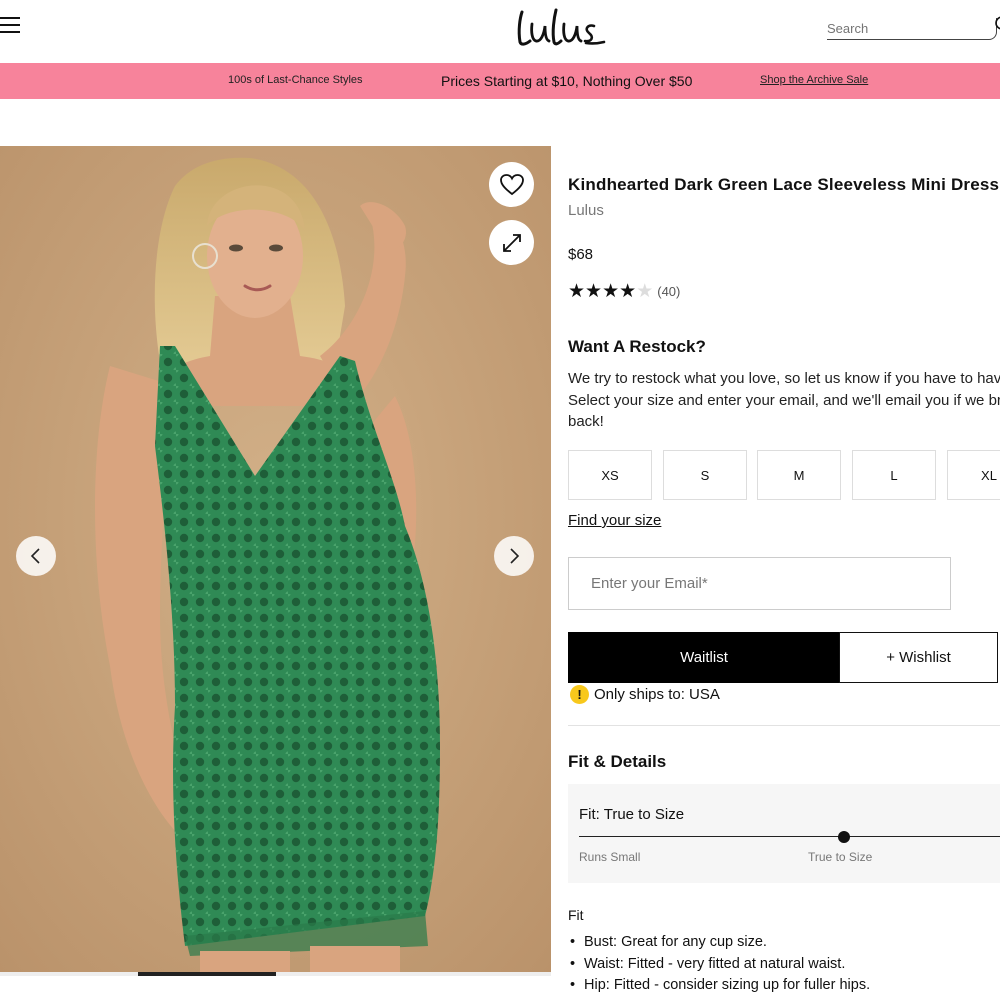 Image resolution: width=1000 pixels, height=1000 pixels. What do you see at coordinates (799, 475) in the screenshot?
I see `size-option-m: M` at bounding box center [799, 475].